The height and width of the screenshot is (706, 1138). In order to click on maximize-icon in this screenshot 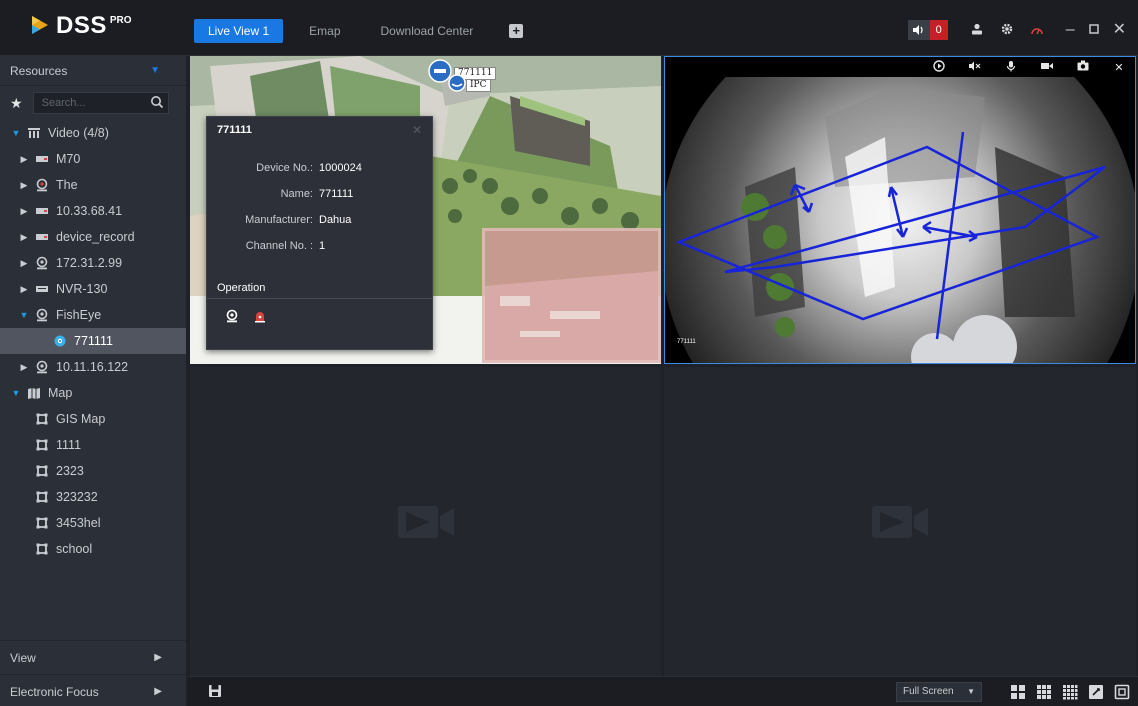, I will do `click(1093, 30)`.